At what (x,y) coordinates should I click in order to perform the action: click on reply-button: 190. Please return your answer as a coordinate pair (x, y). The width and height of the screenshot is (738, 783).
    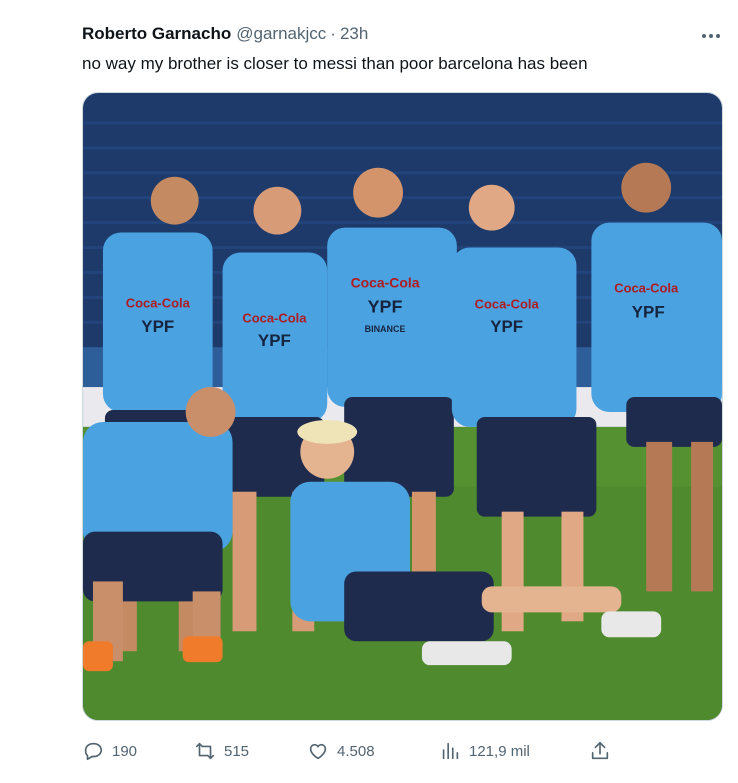
    Looking at the image, I should click on (109, 751).